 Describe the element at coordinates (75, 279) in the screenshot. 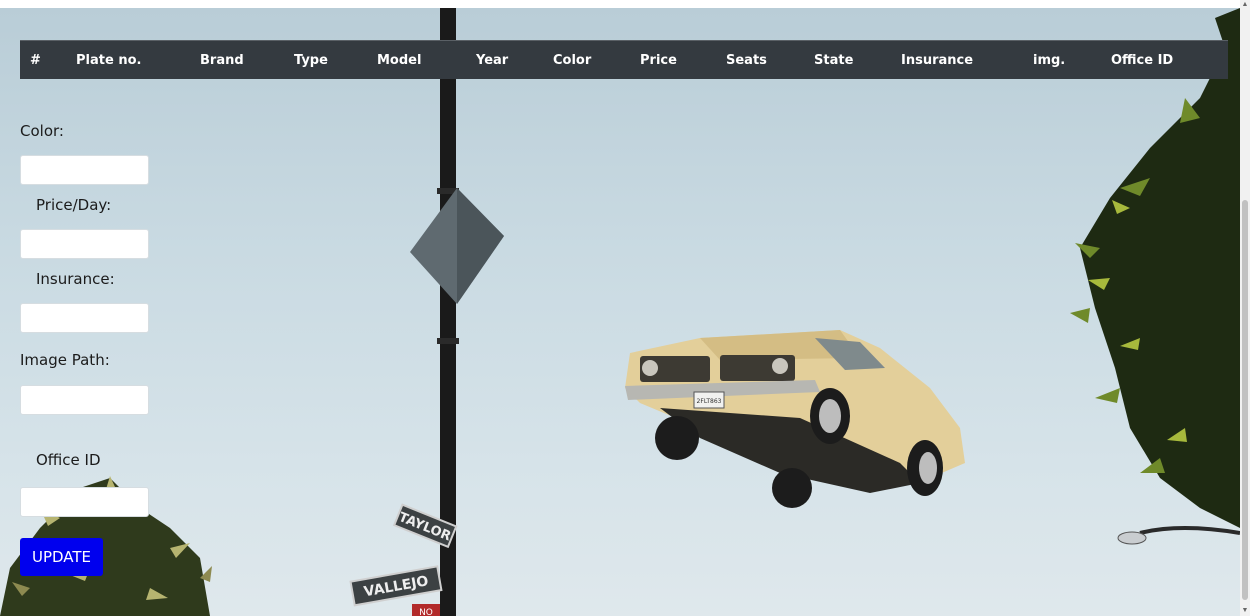

I see `insurance-label: Insurance:` at that location.